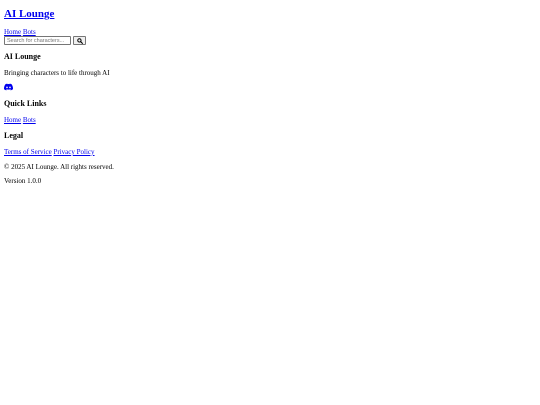 This screenshot has height=405, width=540. What do you see at coordinates (14, 135) in the screenshot?
I see `legal-heading: Legal` at bounding box center [14, 135].